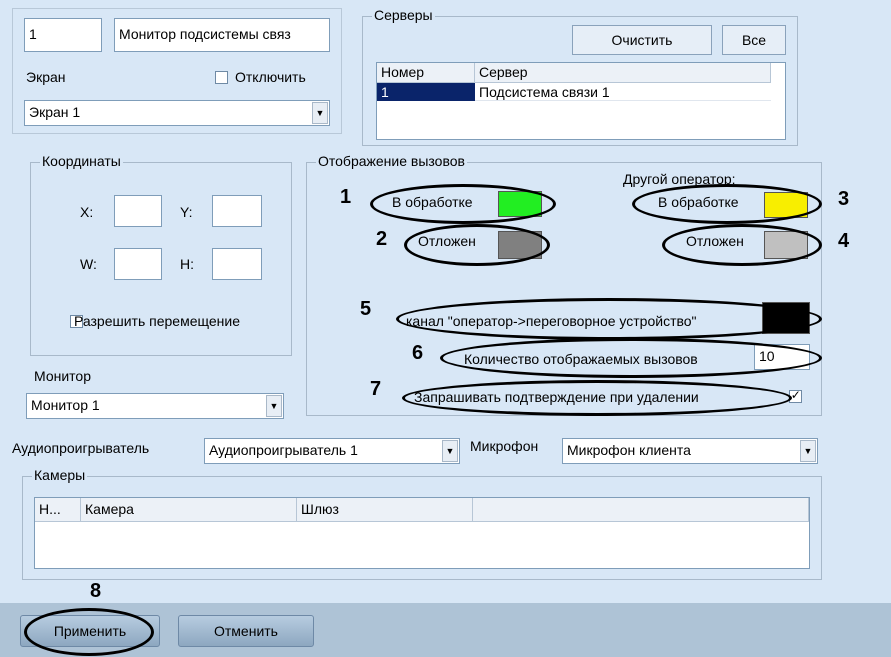 The height and width of the screenshot is (657, 891). I want to click on h-field, so click(237, 264).